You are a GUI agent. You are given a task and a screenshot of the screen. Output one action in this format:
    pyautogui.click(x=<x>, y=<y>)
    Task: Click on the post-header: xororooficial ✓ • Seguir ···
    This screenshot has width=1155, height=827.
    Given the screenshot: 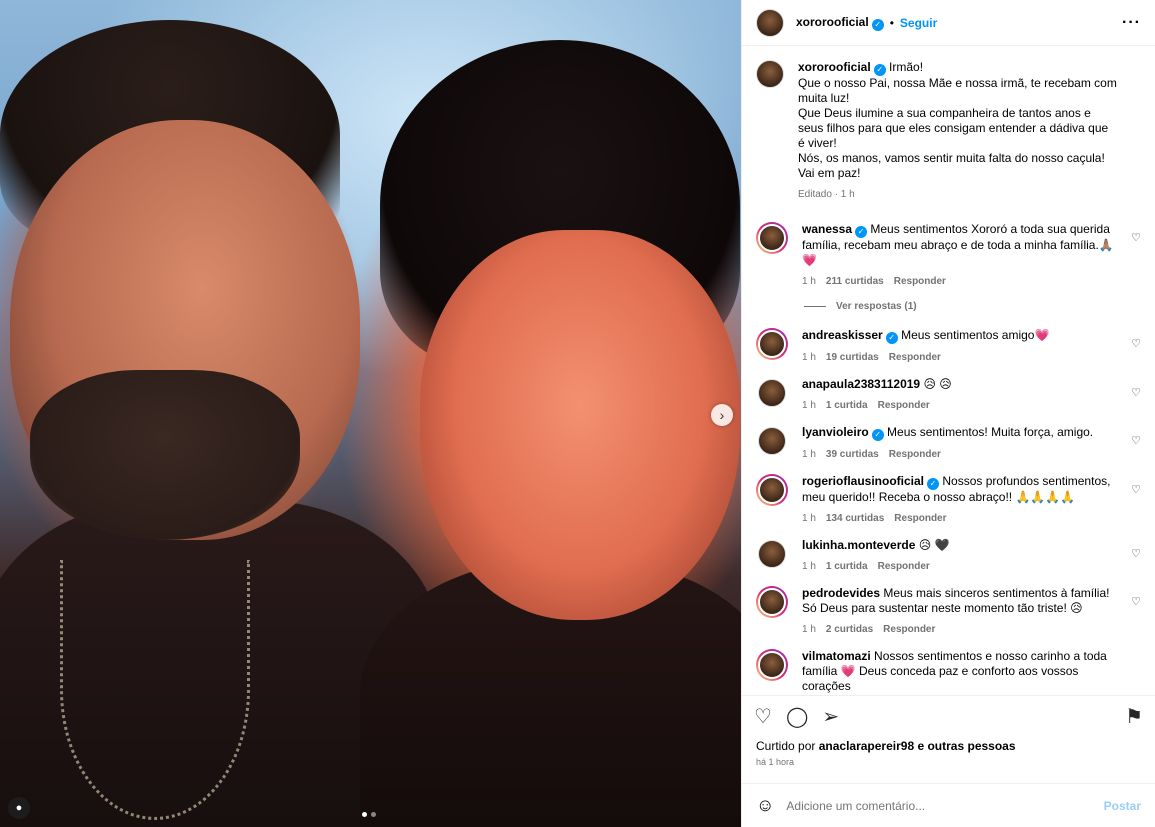 What is the action you would take?
    pyautogui.click(x=948, y=23)
    